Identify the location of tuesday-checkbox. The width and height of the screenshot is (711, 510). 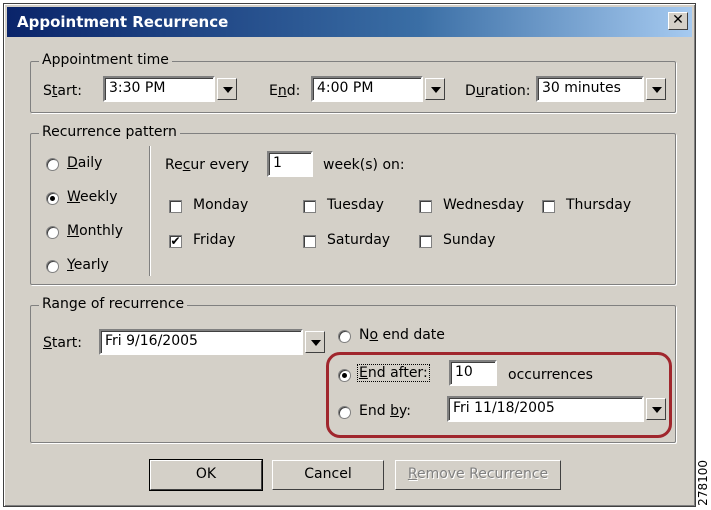
(309, 206).